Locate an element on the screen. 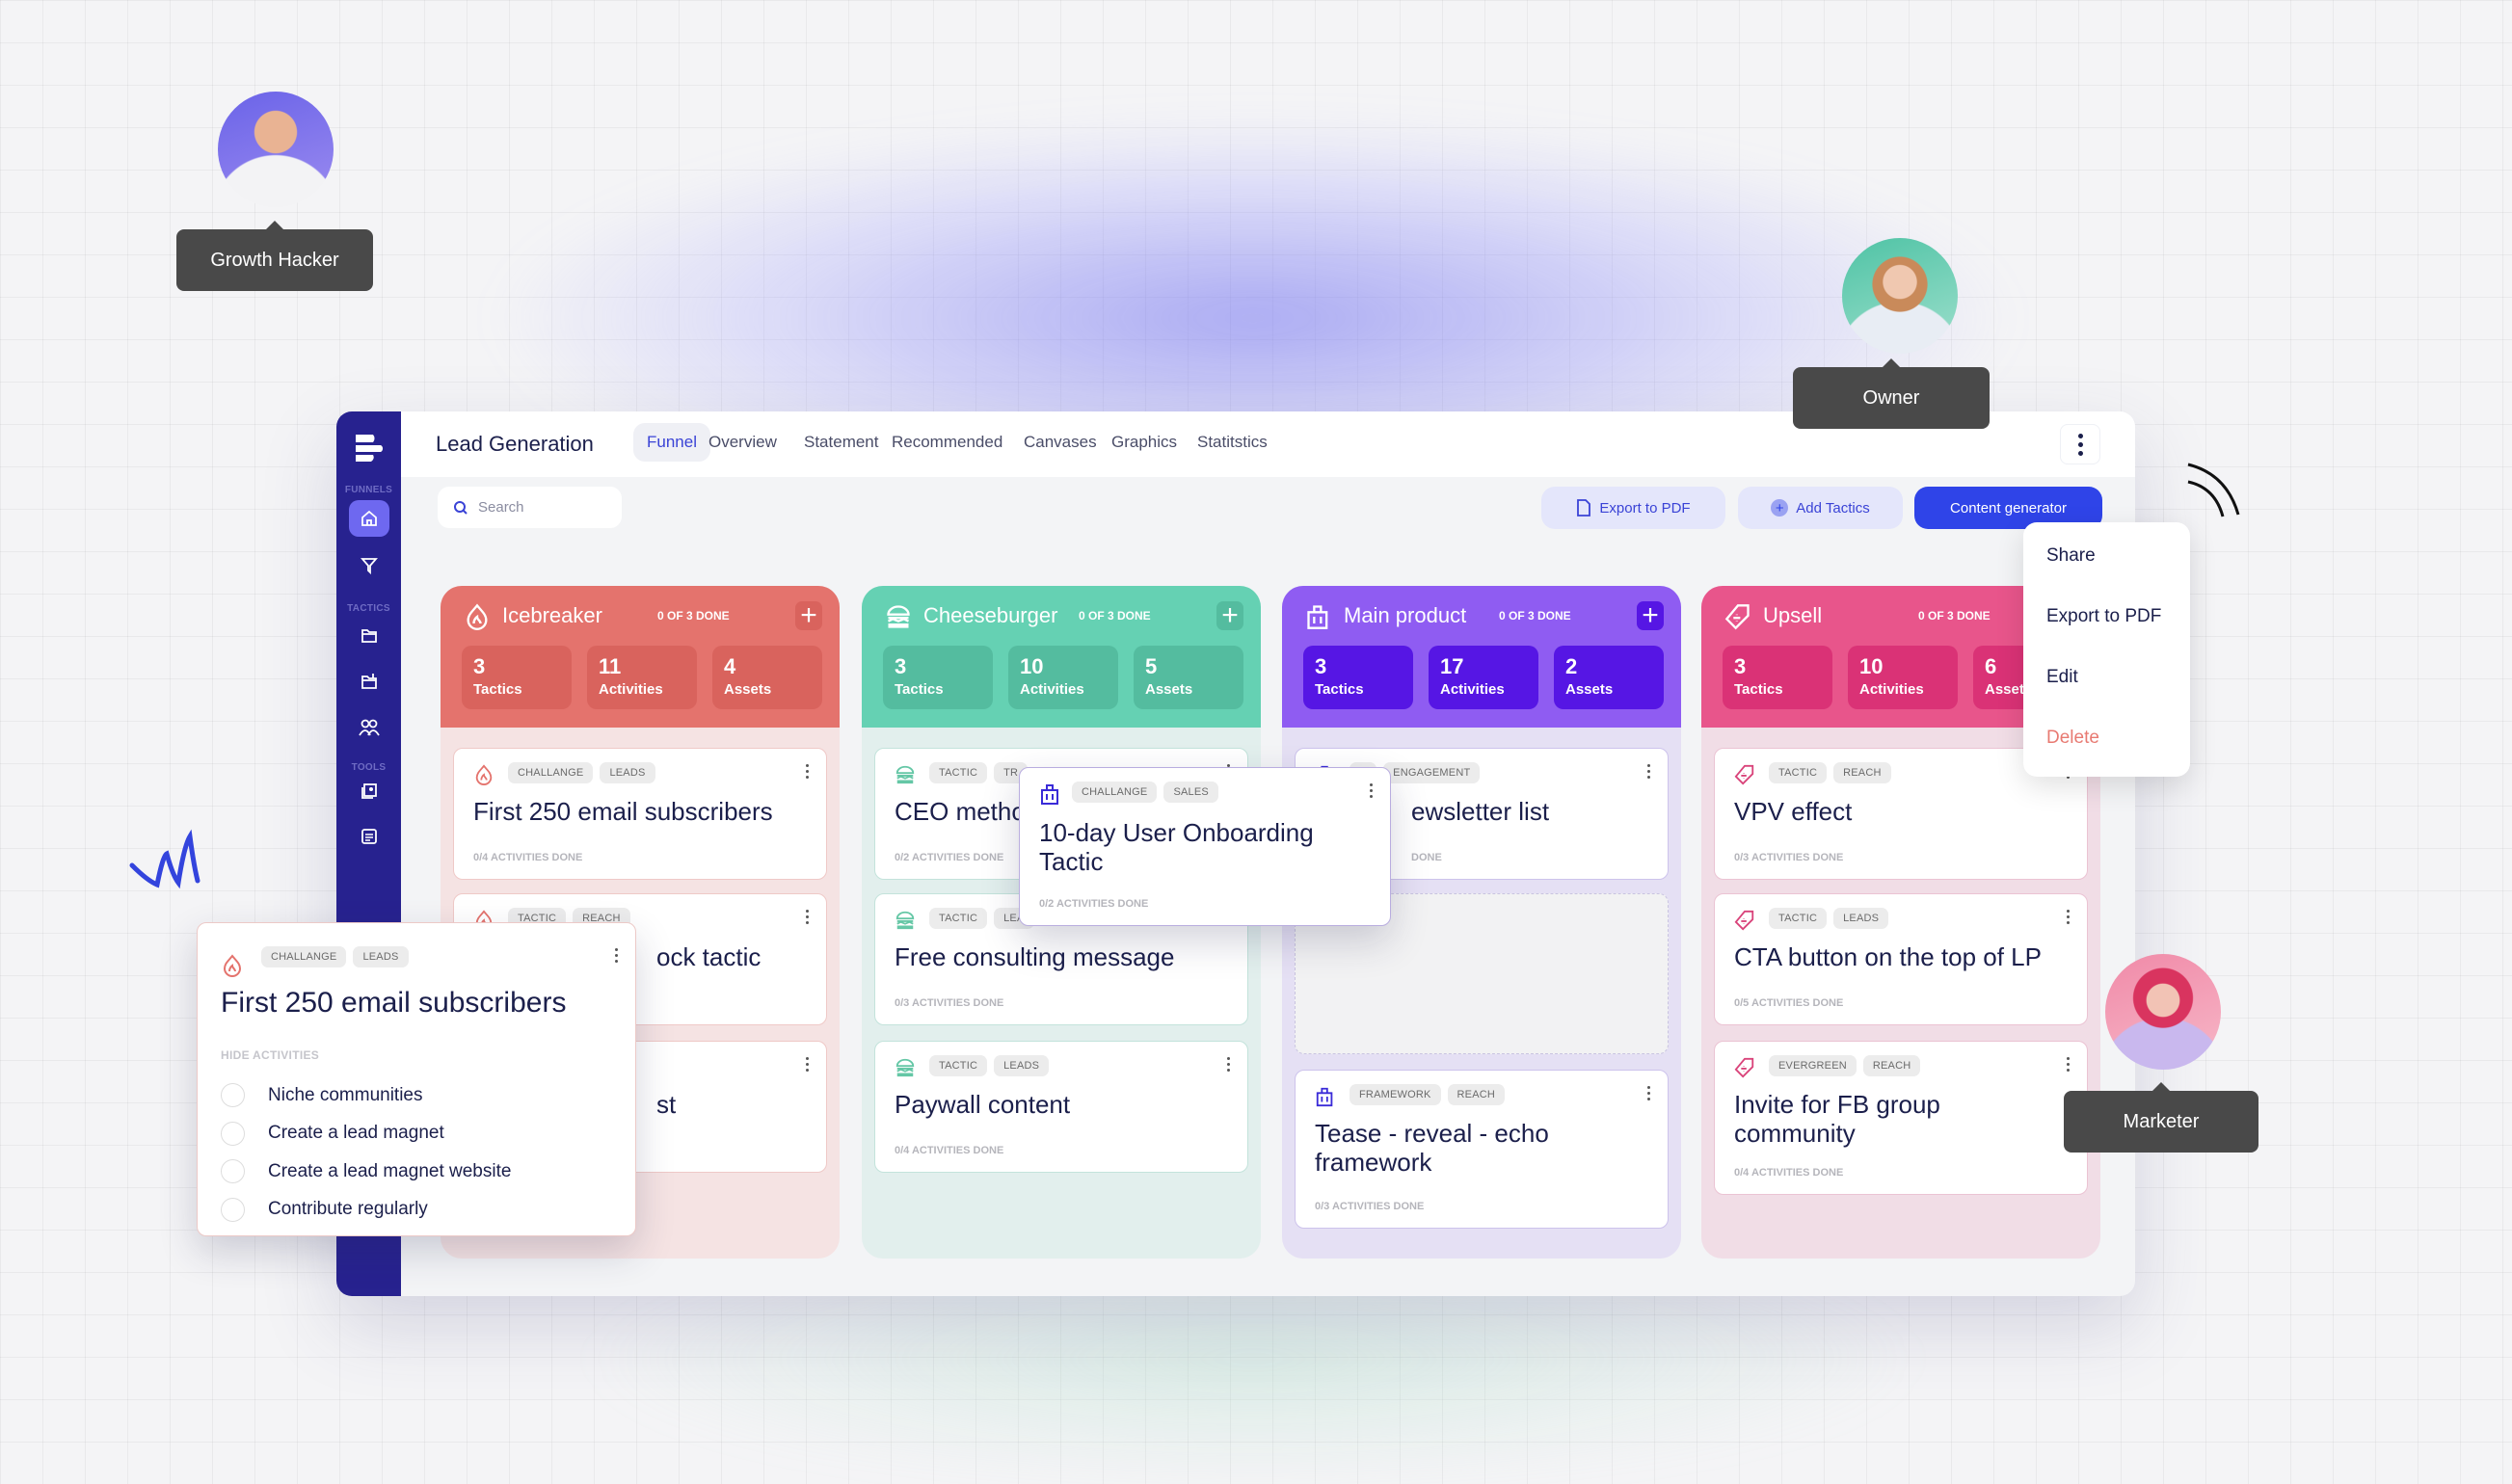  tab-statistics: Statitstics is located at coordinates (1232, 442).